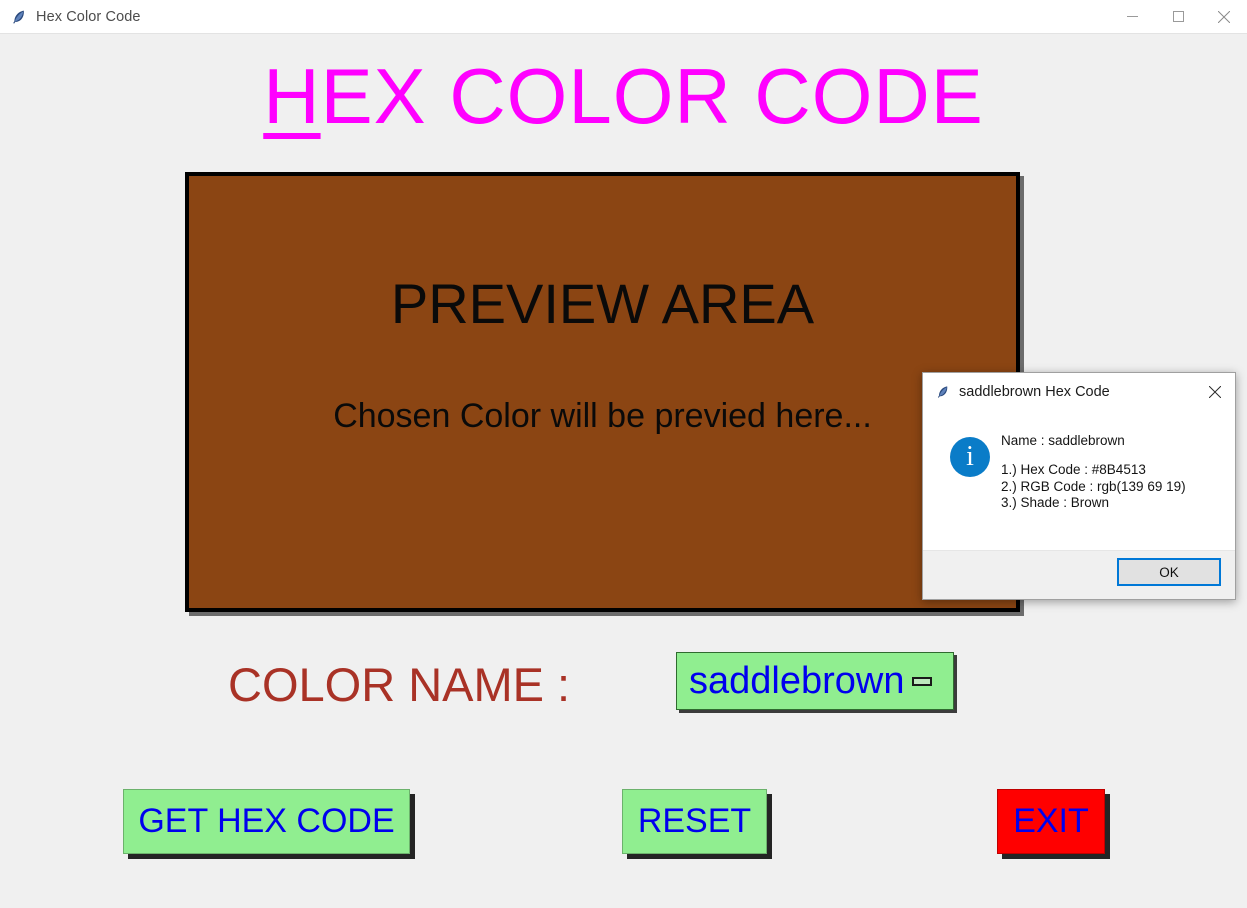  Describe the element at coordinates (623, 17) in the screenshot. I see `window-titlebar: Hex Color Code` at that location.